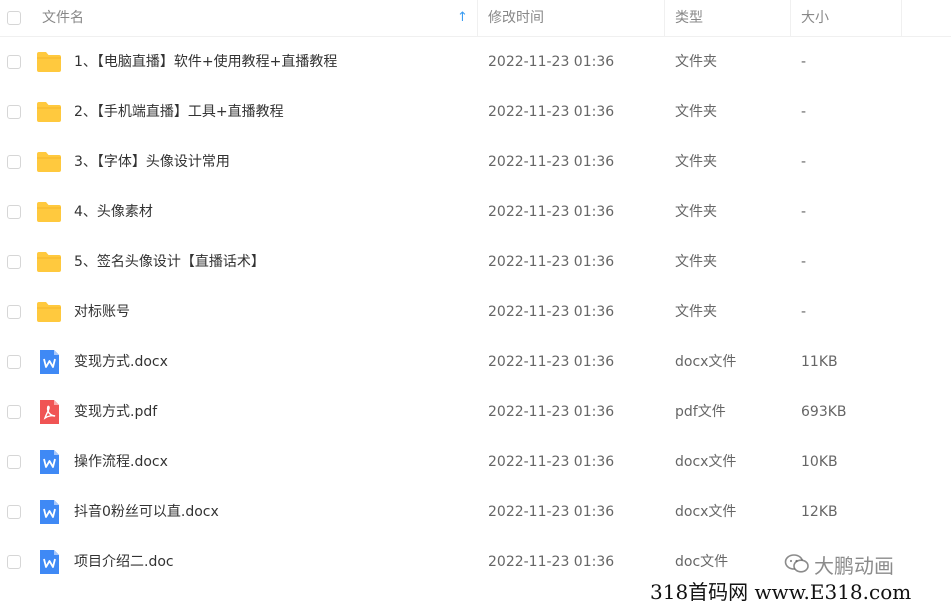 This screenshot has width=951, height=607. I want to click on file-list-header: 文件名 ↑ 修改时间 类型 大小, so click(475, 18).